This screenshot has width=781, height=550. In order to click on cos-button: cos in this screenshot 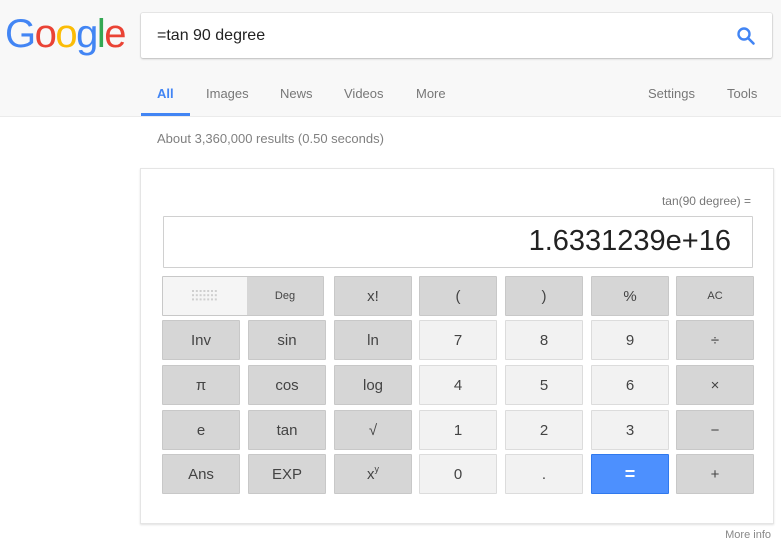, I will do `click(287, 385)`.